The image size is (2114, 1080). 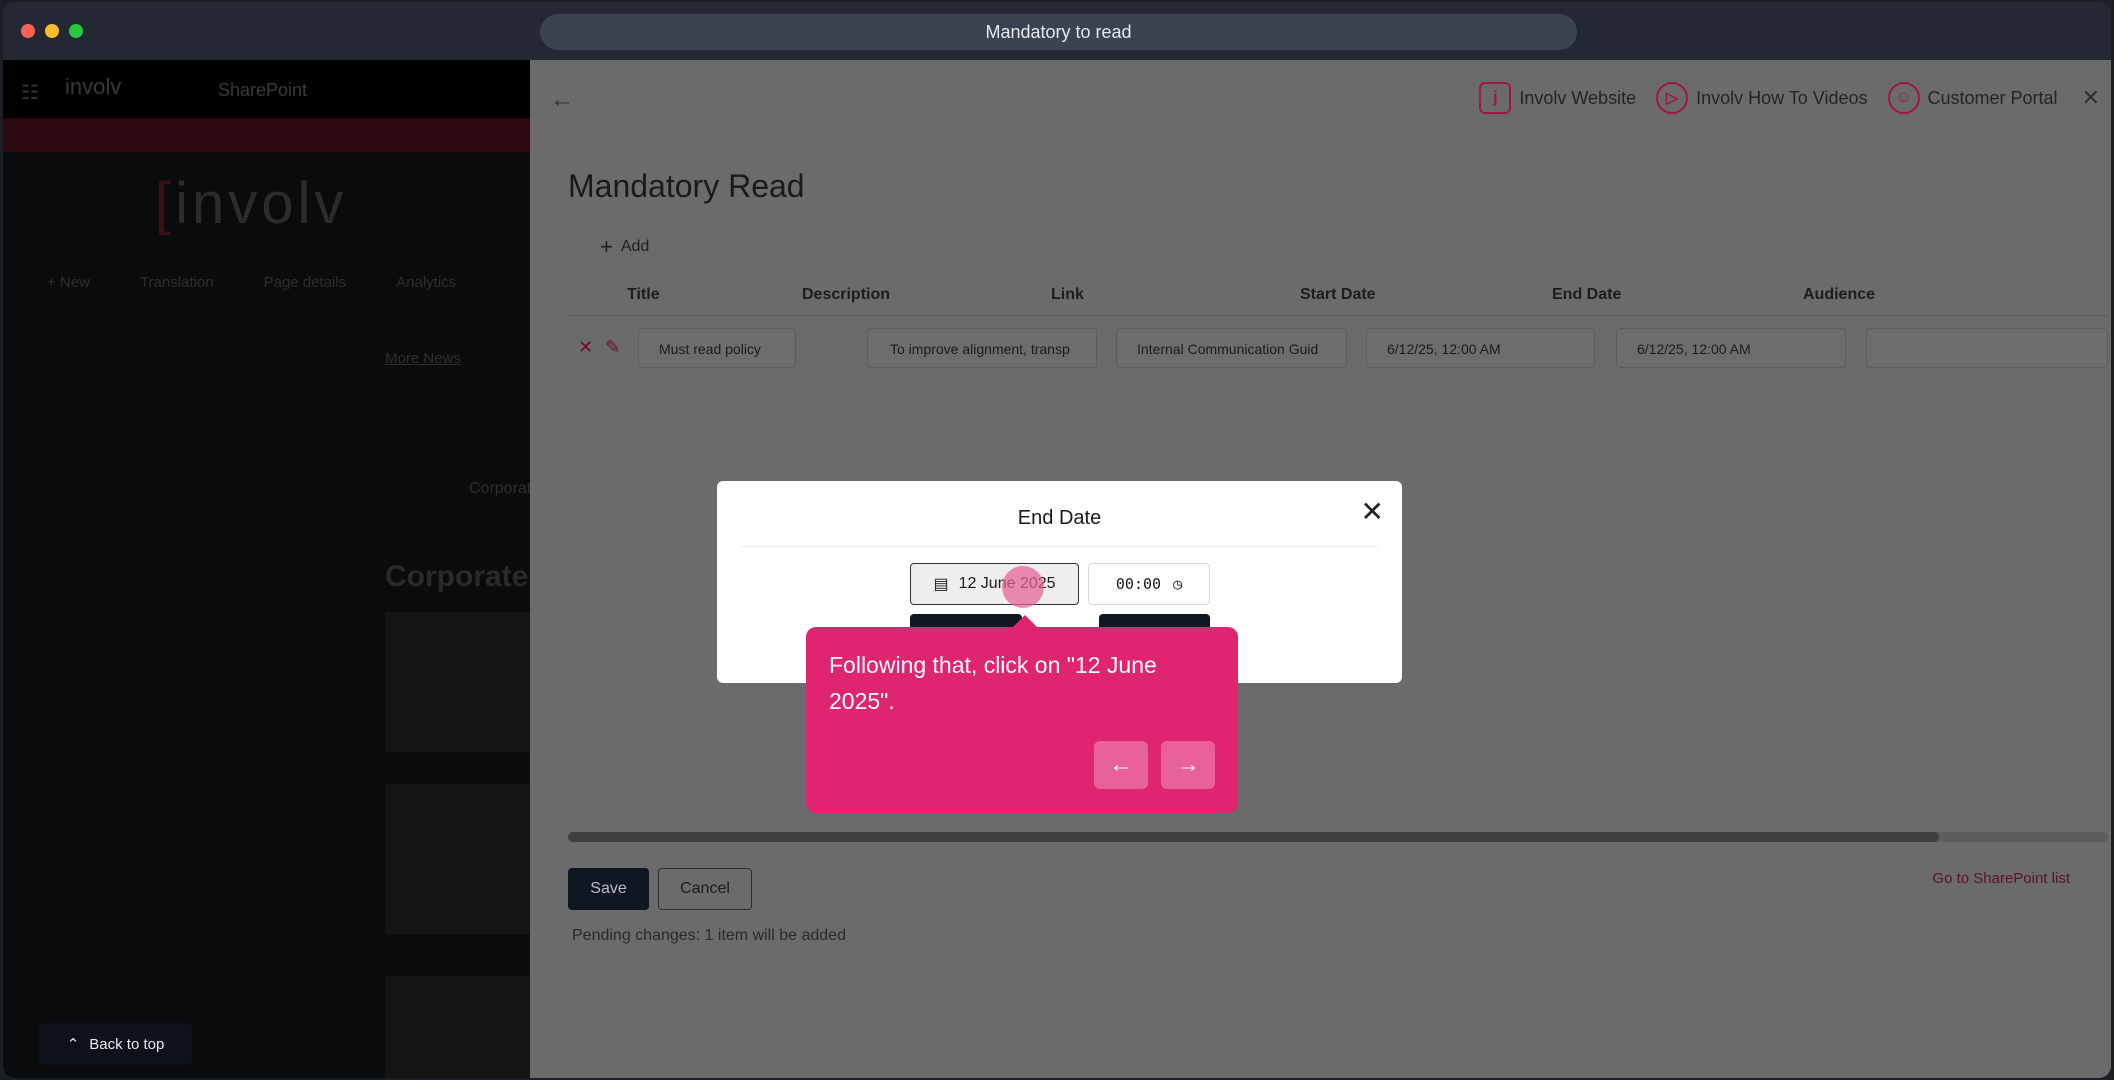 What do you see at coordinates (68, 282) in the screenshot?
I see `command-new: + New` at bounding box center [68, 282].